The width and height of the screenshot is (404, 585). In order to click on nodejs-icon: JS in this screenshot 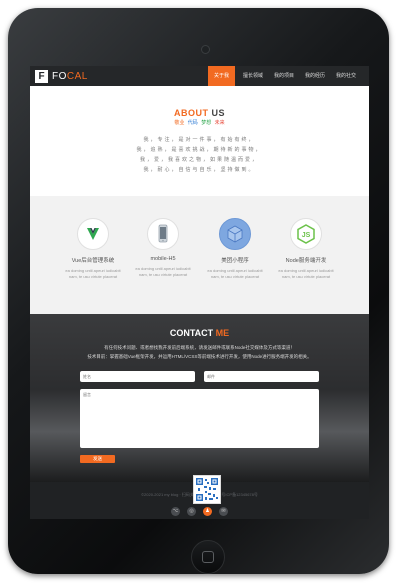, I will do `click(306, 234)`.